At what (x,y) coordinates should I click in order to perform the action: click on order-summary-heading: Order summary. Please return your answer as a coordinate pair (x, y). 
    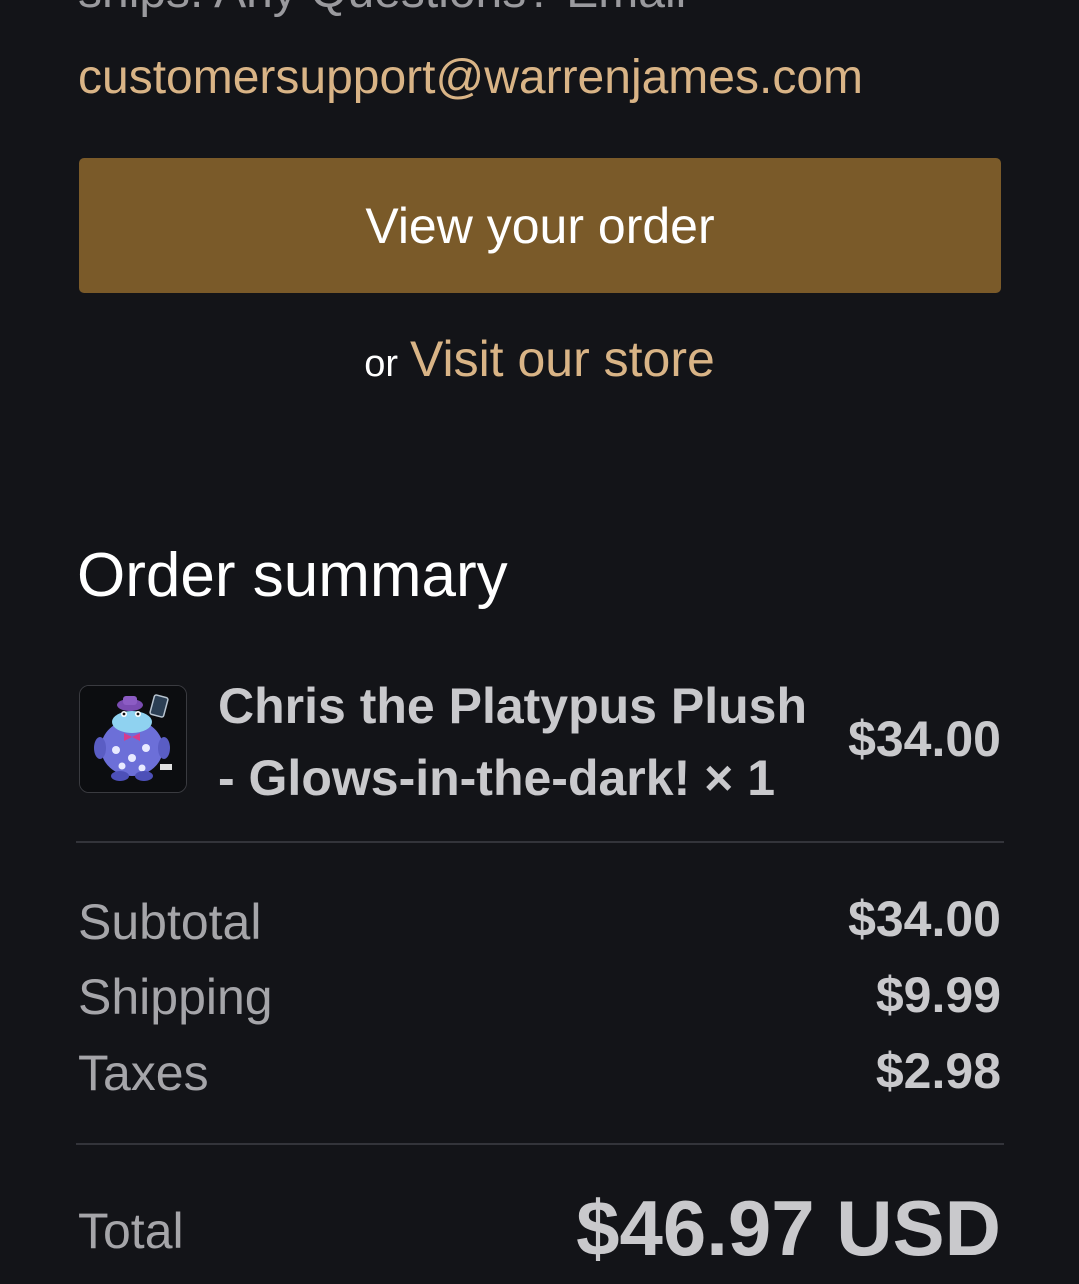
    Looking at the image, I should click on (292, 575).